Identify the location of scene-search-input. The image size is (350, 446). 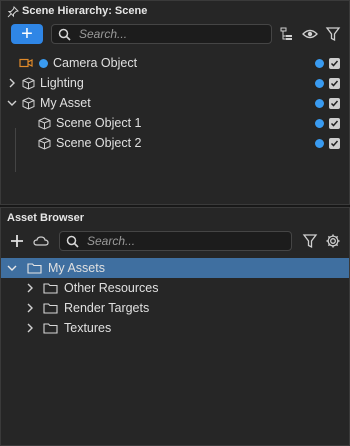
(174, 34).